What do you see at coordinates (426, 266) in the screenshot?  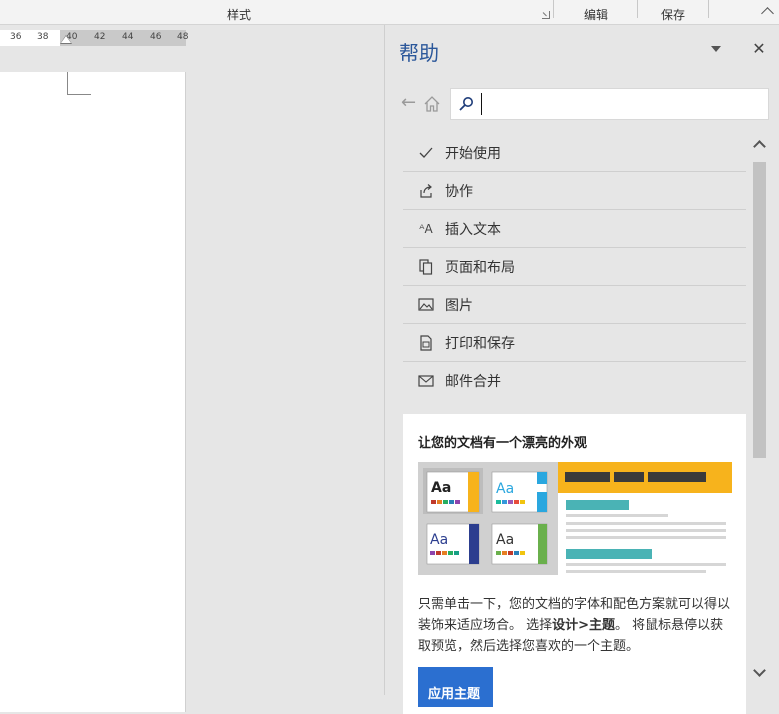 I see `pages-icon` at bounding box center [426, 266].